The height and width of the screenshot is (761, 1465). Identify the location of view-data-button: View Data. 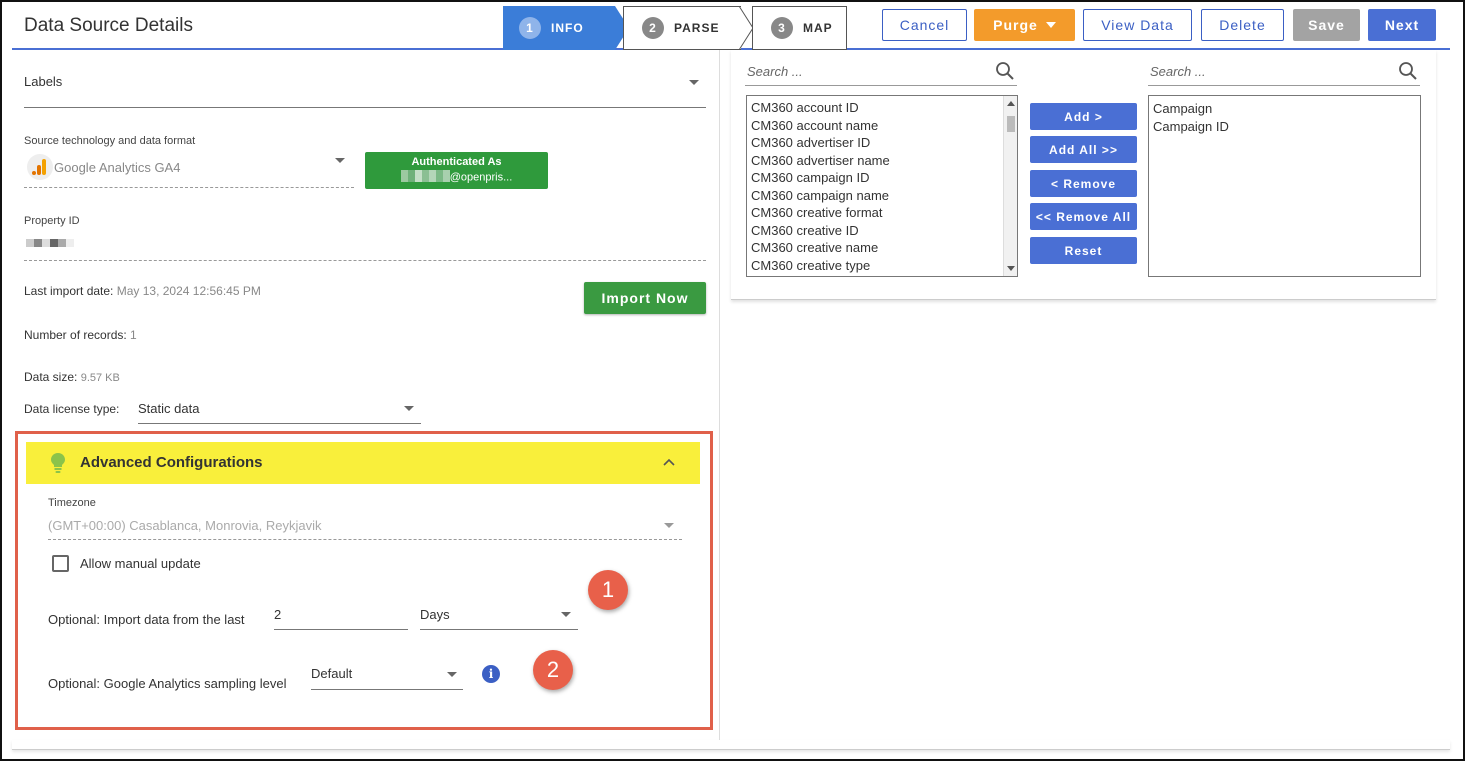
(1137, 25).